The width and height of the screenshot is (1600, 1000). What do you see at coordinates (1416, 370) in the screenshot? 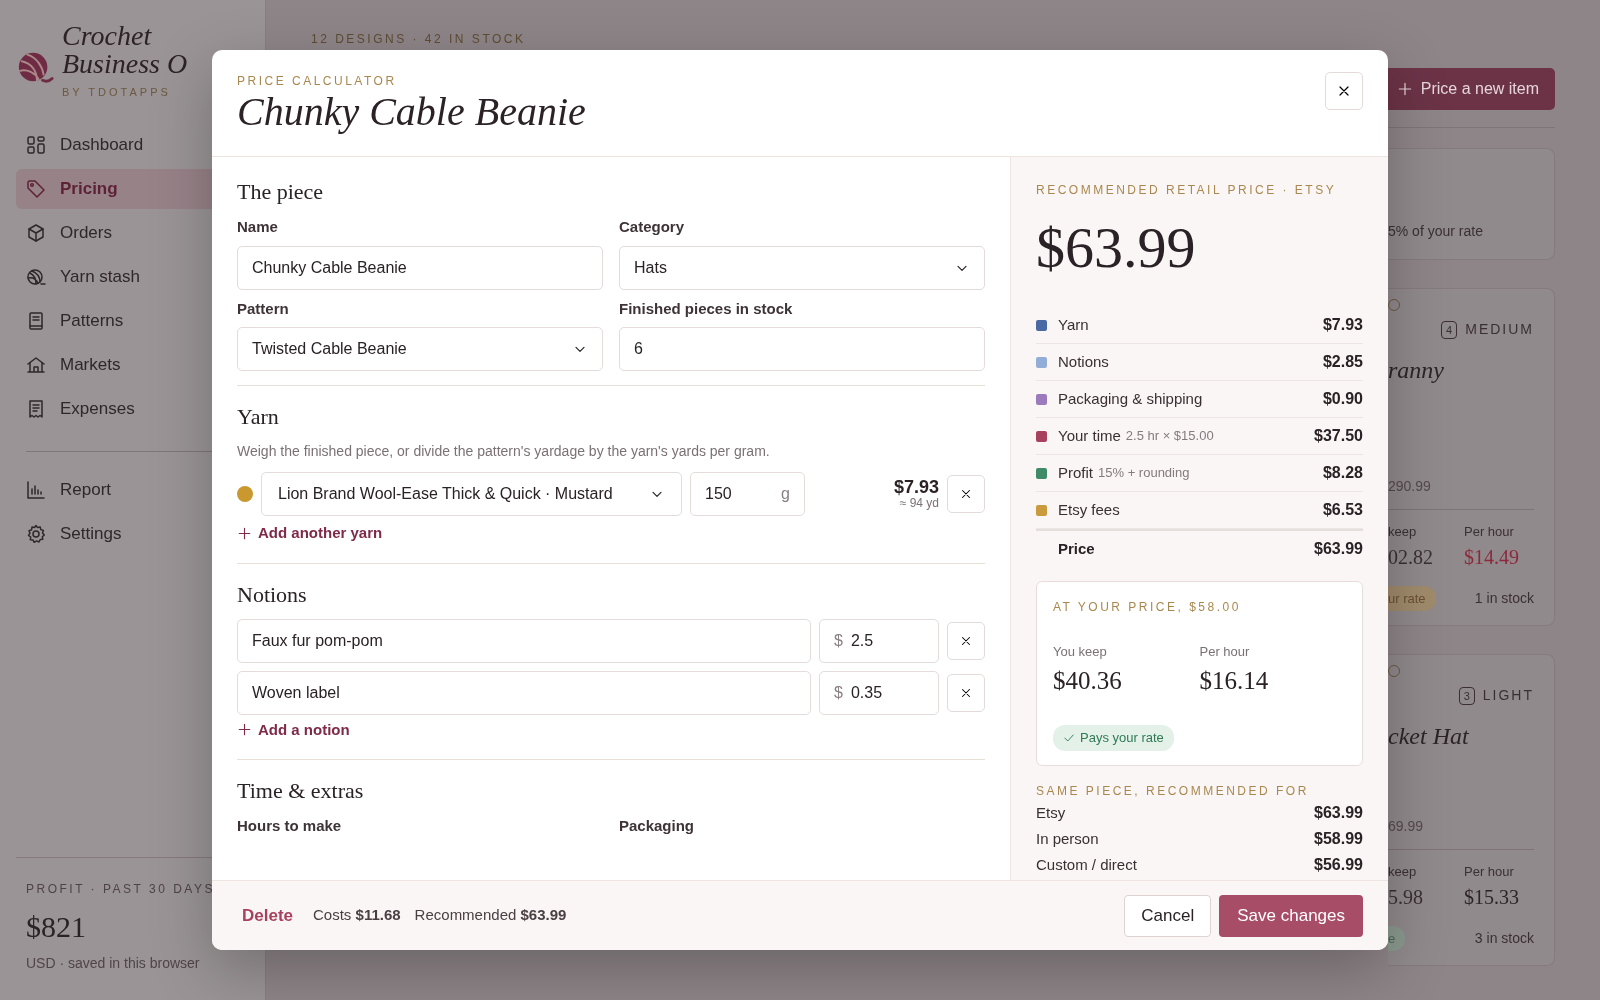
I see `design-title: ranny` at bounding box center [1416, 370].